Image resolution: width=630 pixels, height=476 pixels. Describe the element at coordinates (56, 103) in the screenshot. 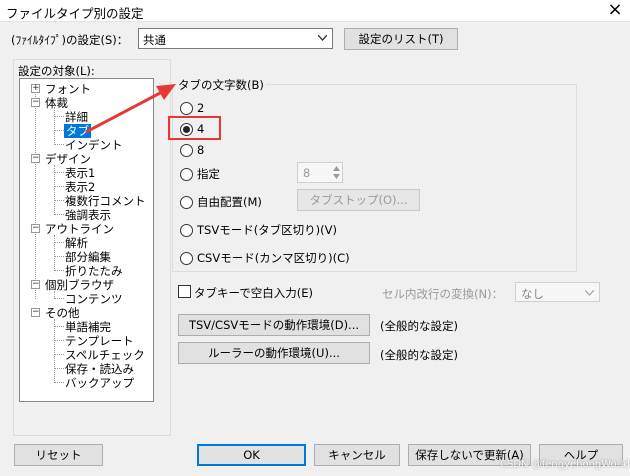

I see `tree-item-layout: 体裁` at that location.